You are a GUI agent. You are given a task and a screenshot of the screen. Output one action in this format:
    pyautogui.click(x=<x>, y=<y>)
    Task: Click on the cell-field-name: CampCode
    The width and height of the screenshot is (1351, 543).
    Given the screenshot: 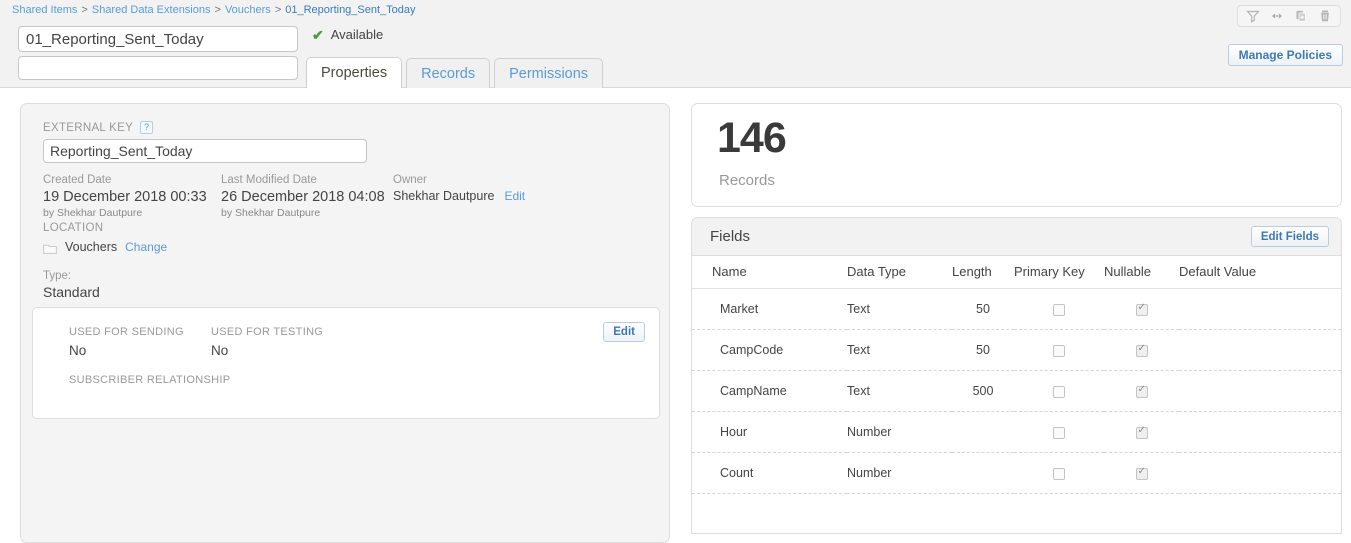 What is the action you would take?
    pyautogui.click(x=769, y=350)
    